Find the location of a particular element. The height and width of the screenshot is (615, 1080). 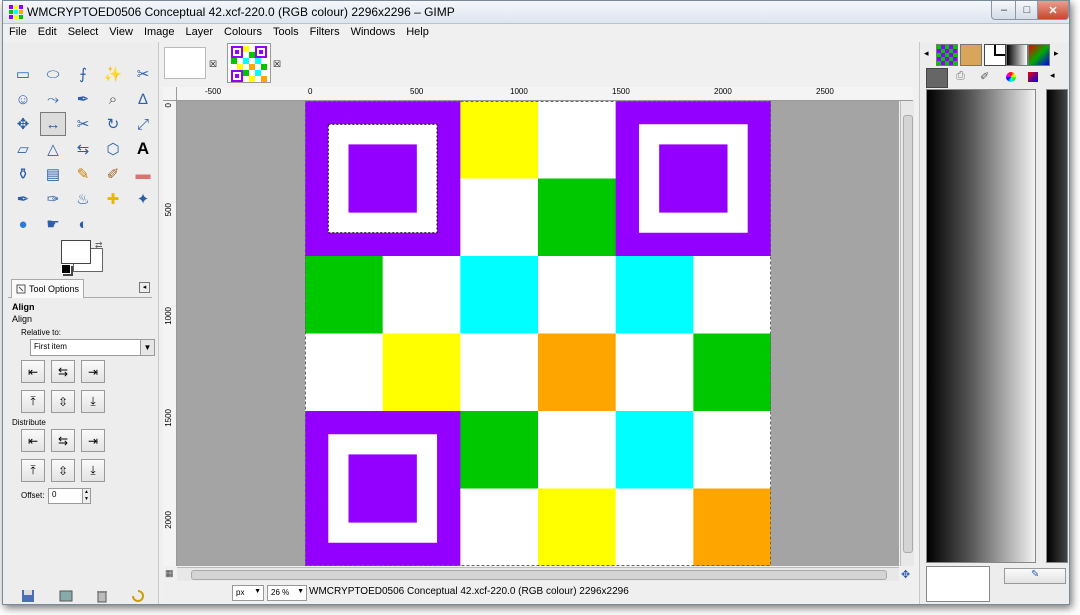

menu-colours: Colours is located at coordinates (242, 32).